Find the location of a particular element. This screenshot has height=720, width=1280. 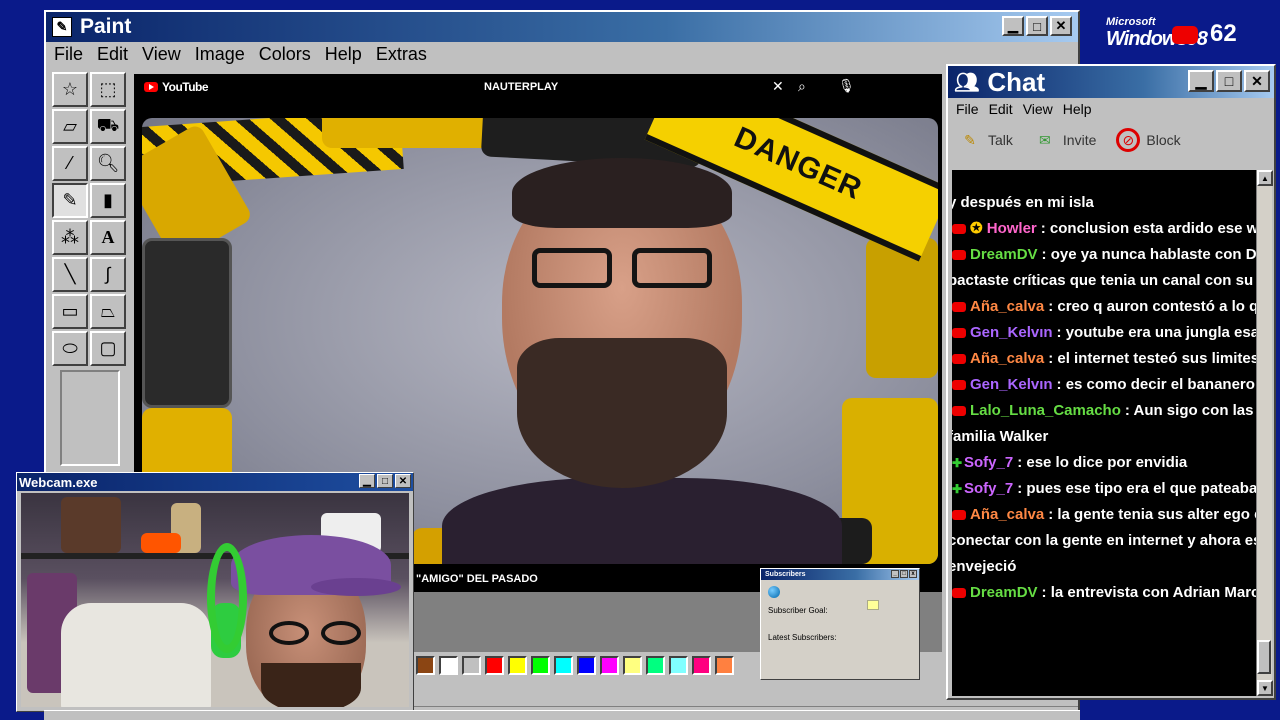

search-icon: ⌕ is located at coordinates (802, 86).